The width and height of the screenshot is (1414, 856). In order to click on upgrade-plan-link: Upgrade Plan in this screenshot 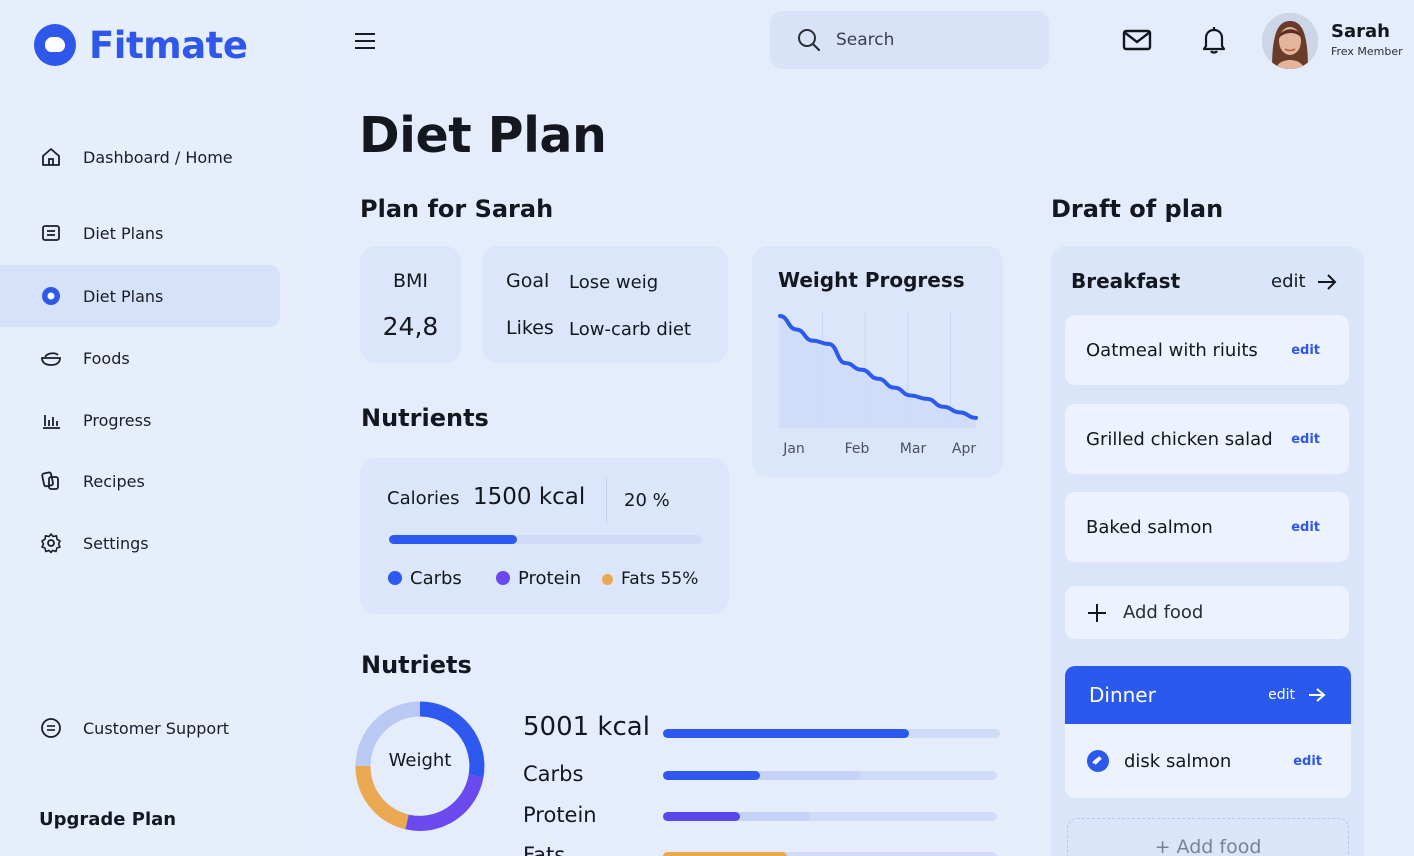, I will do `click(107, 819)`.